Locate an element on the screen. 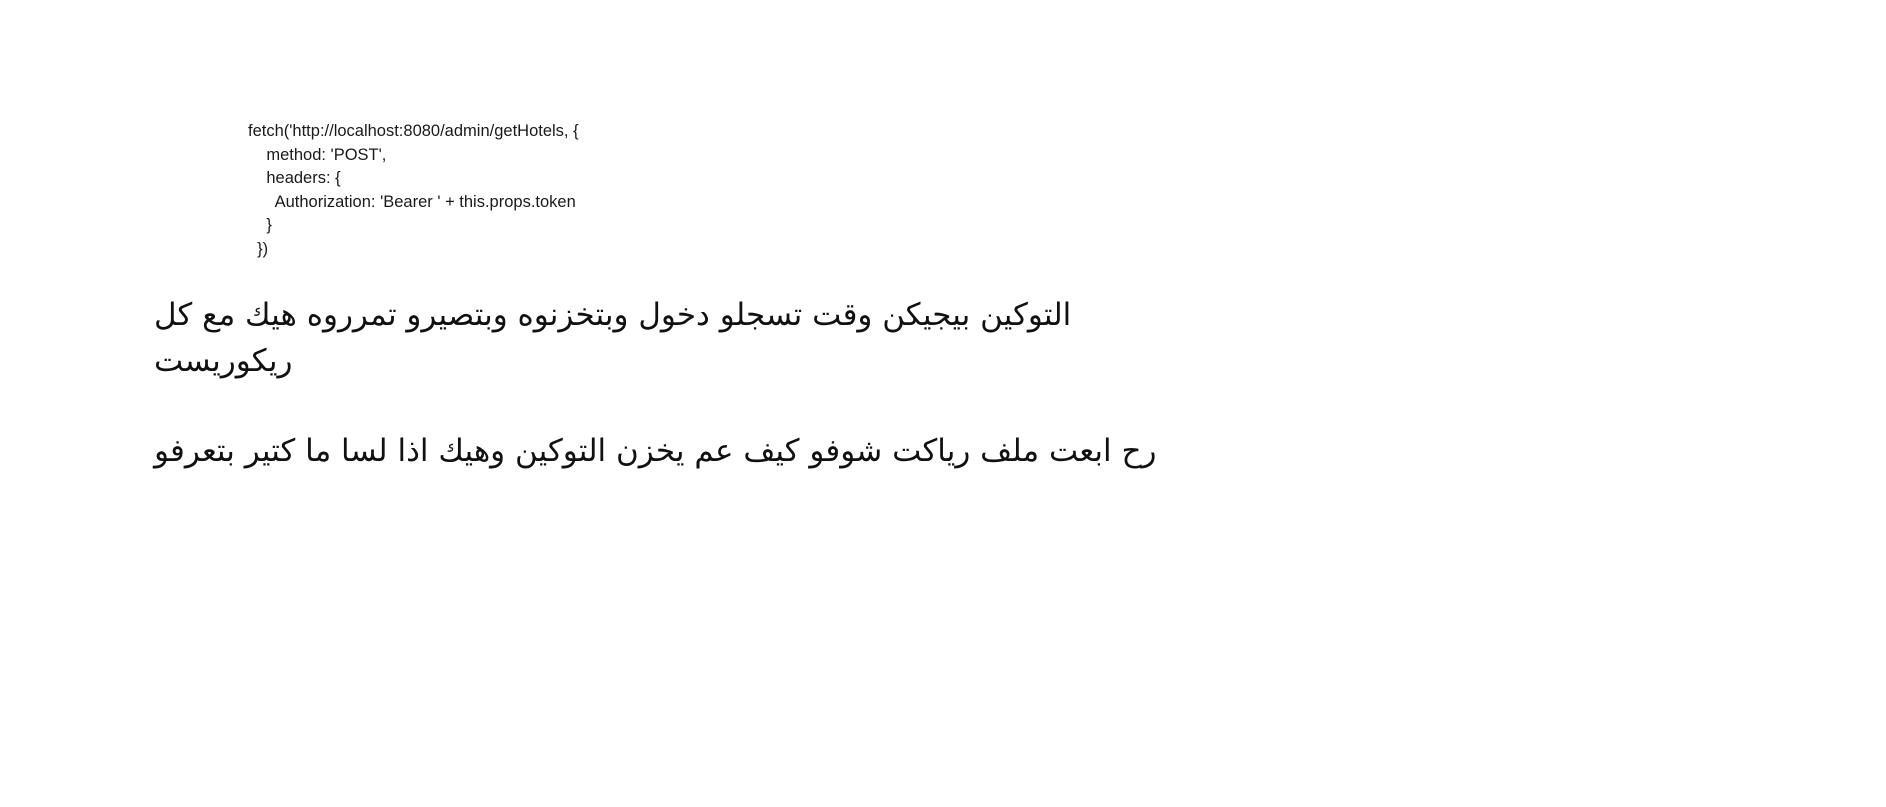  code-line: } is located at coordinates (260, 225).